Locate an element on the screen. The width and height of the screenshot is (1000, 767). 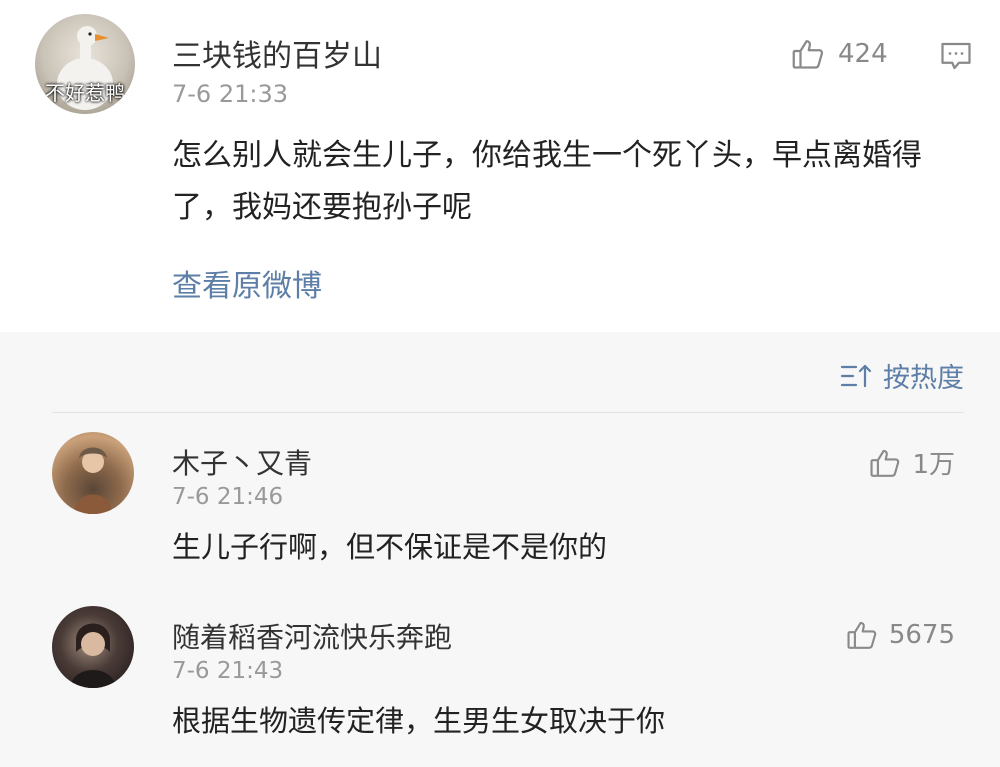
sort-label: 按热度 is located at coordinates (923, 378).